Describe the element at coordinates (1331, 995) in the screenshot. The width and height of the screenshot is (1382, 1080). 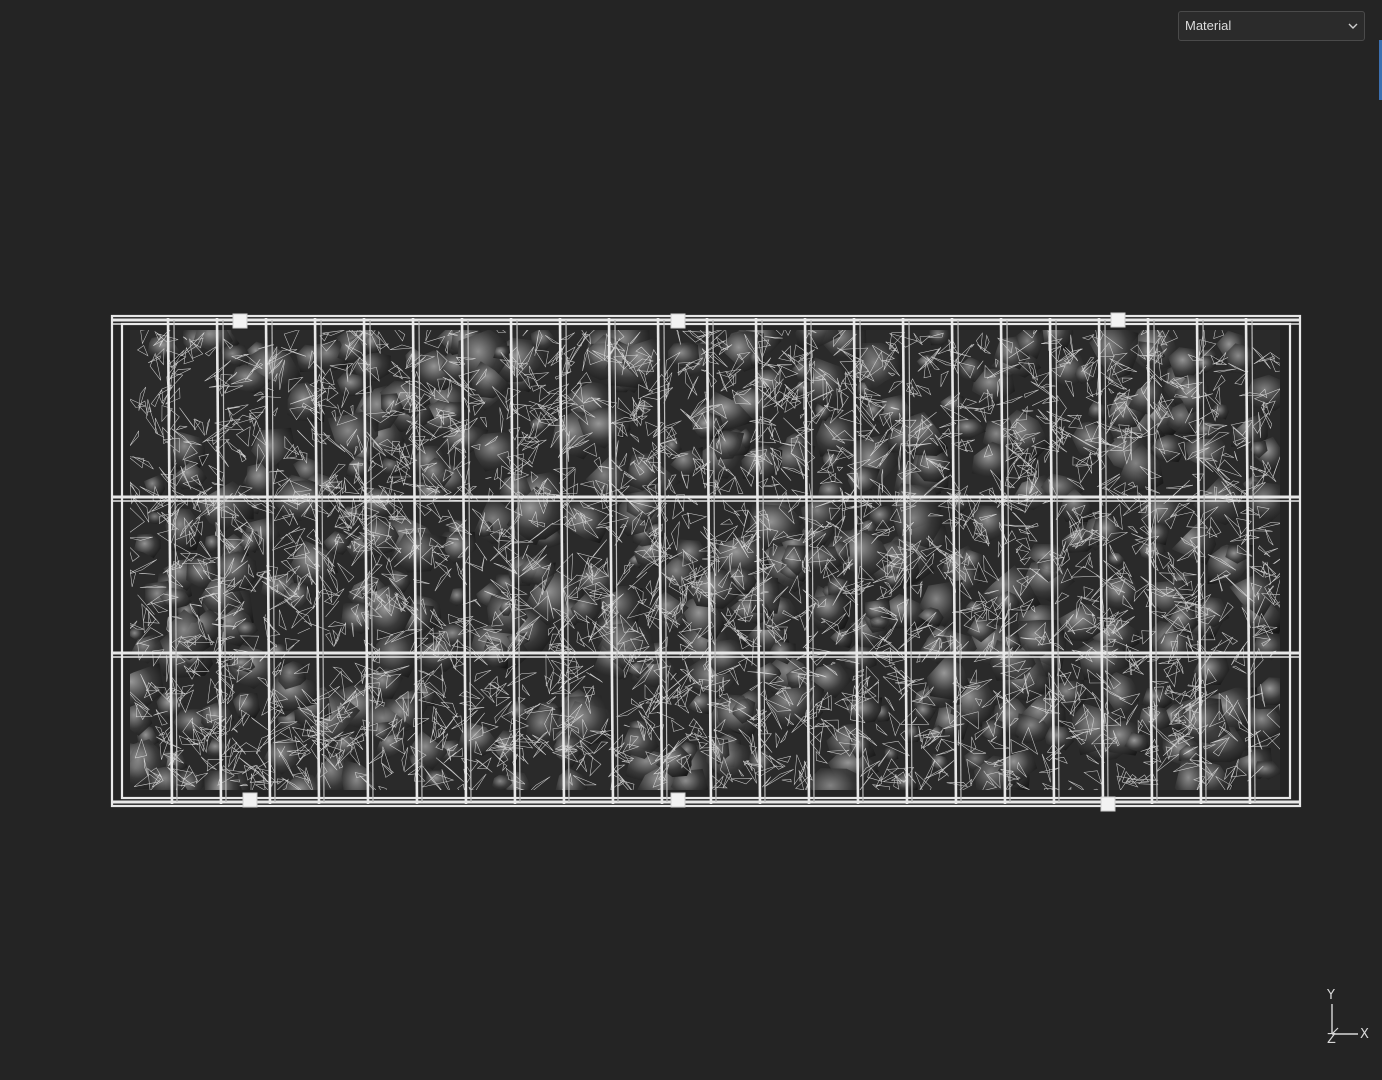
I see `axis-y-label: Y` at that location.